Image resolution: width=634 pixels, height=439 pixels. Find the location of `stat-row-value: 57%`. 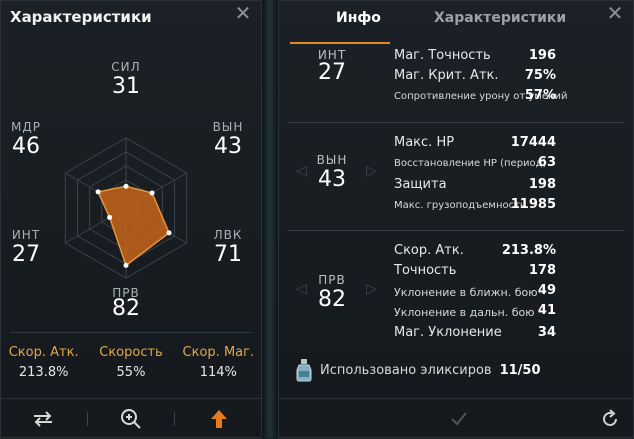

stat-row-value: 57% is located at coordinates (540, 95).